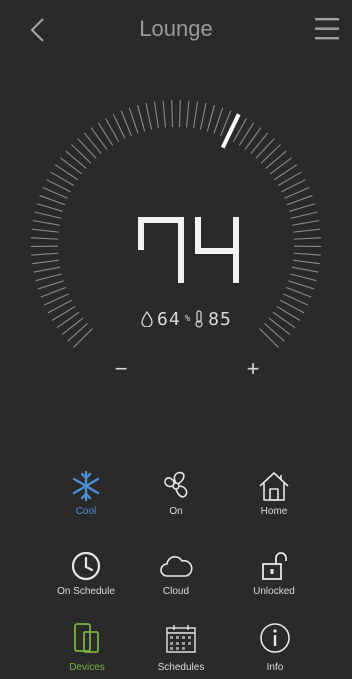  I want to click on fan-icon, so click(176, 484).